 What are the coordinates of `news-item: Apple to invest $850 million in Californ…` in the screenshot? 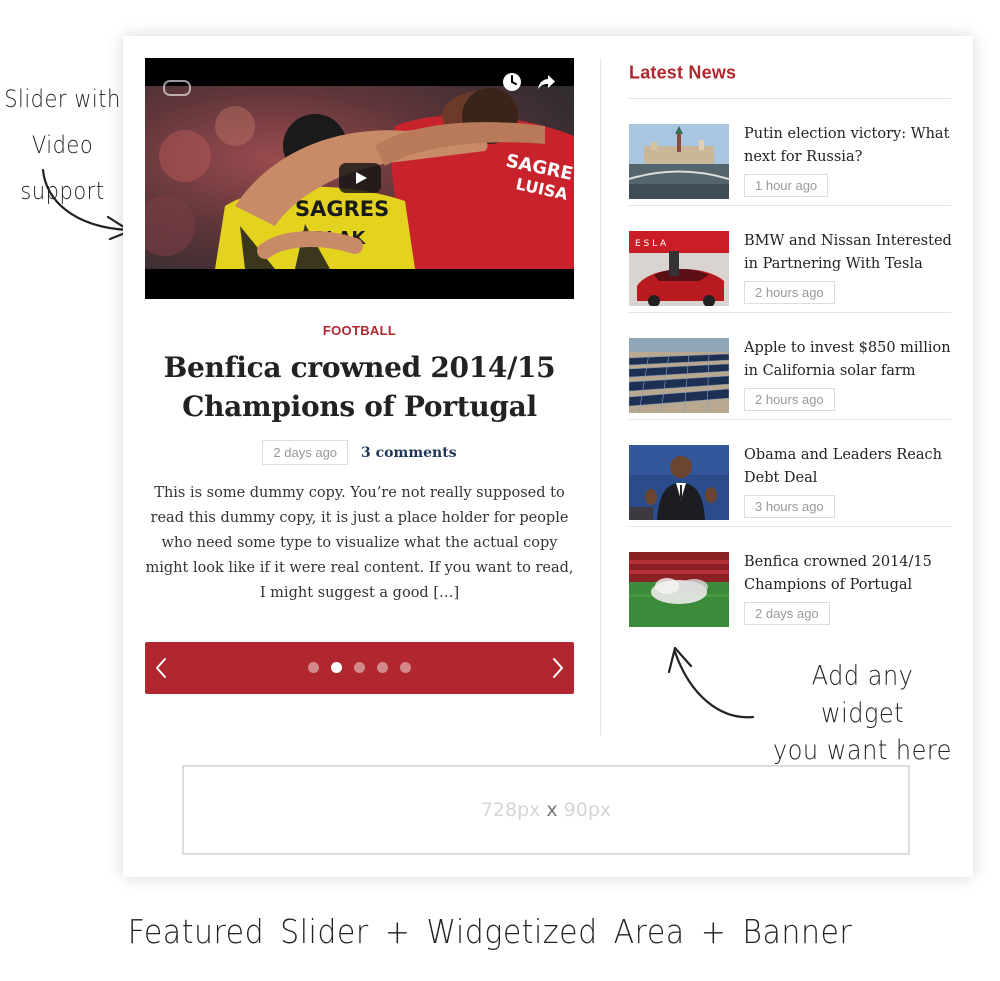 It's located at (790, 366).